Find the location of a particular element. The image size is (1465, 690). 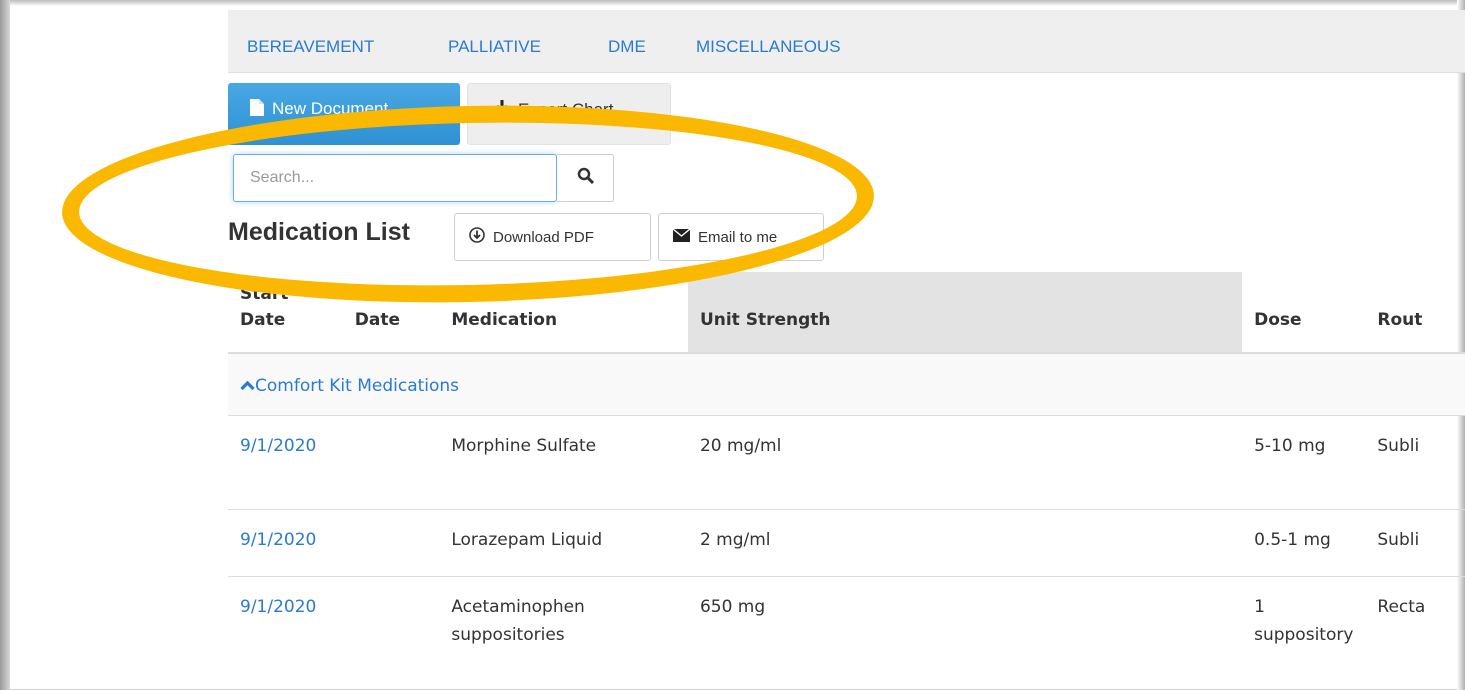

export-chart-button: Export Chart is located at coordinates (569, 114).